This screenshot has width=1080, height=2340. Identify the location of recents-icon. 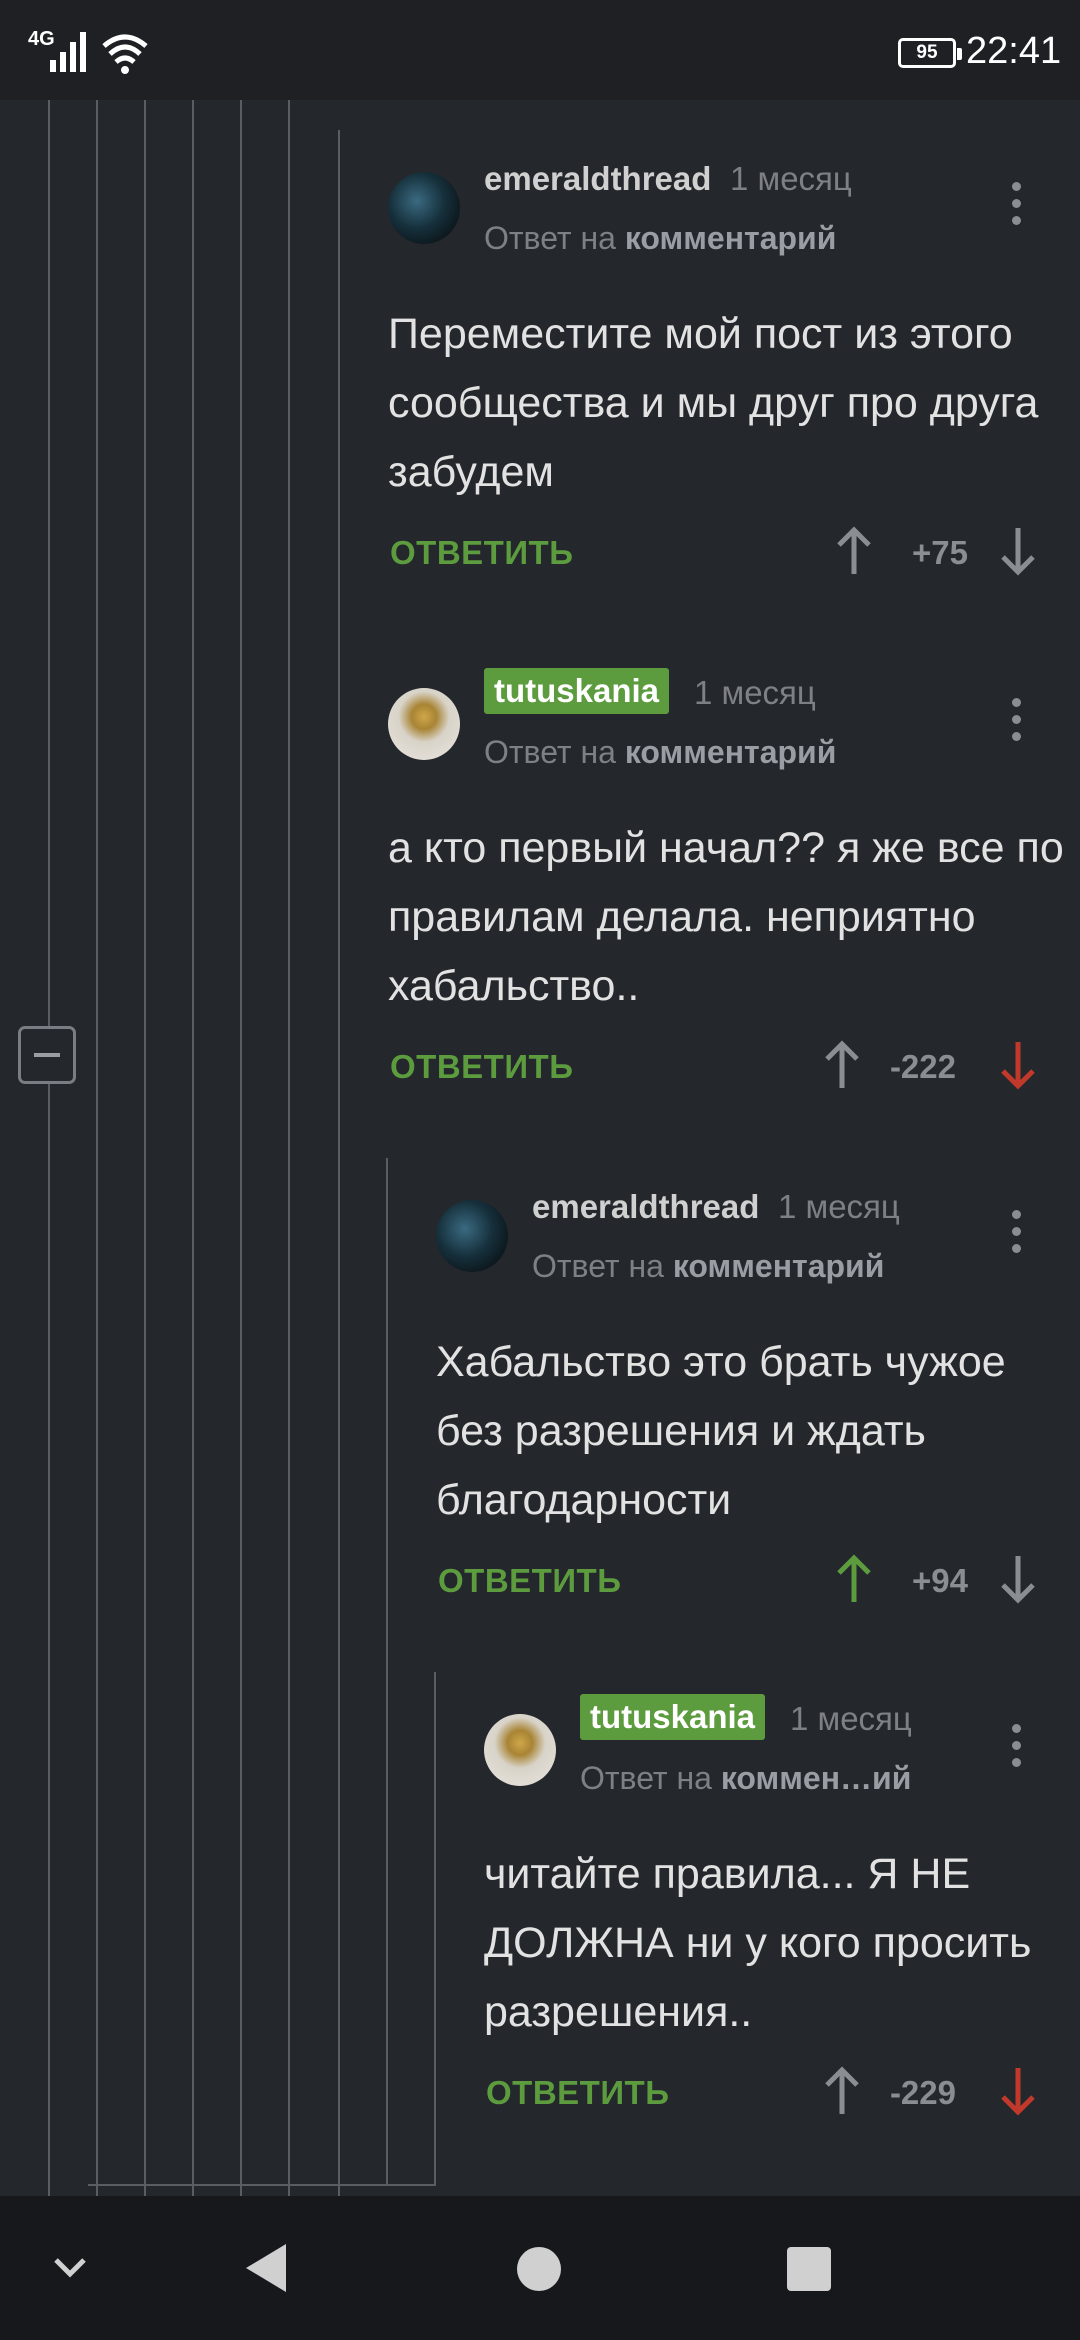
(809, 2269).